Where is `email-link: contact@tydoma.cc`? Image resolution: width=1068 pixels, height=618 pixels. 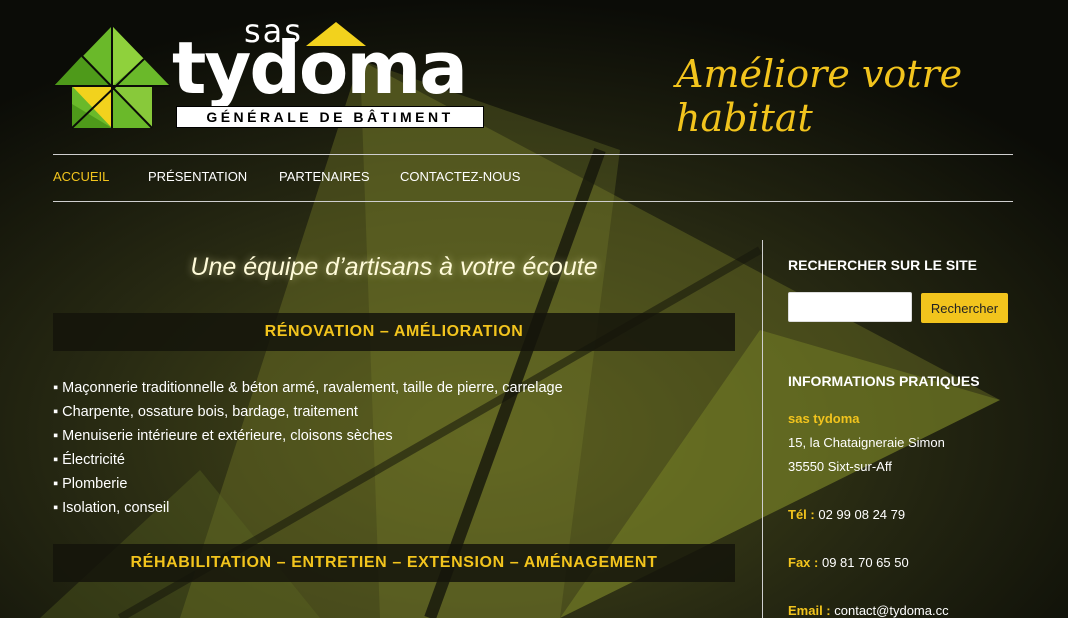
email-link: contact@tydoma.cc is located at coordinates (891, 610).